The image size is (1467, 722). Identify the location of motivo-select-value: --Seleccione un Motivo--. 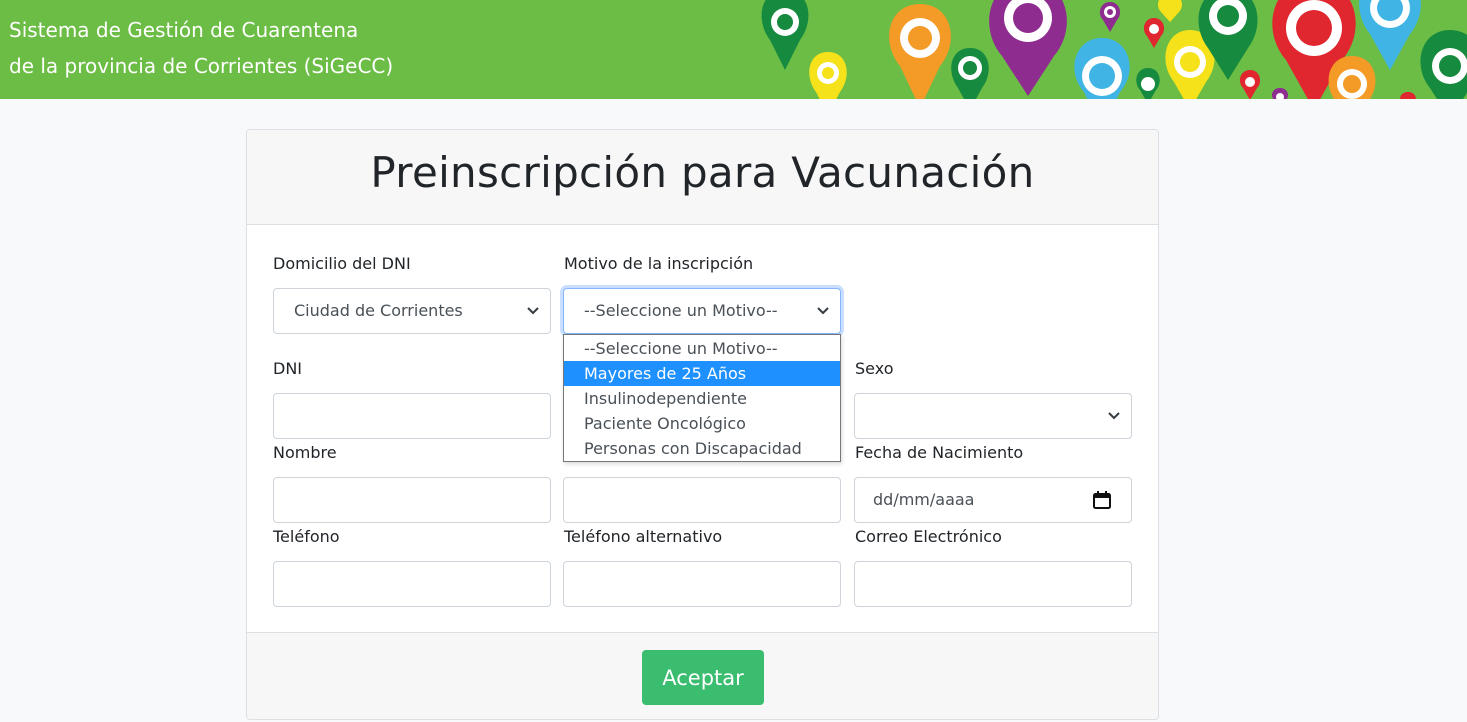
(681, 310).